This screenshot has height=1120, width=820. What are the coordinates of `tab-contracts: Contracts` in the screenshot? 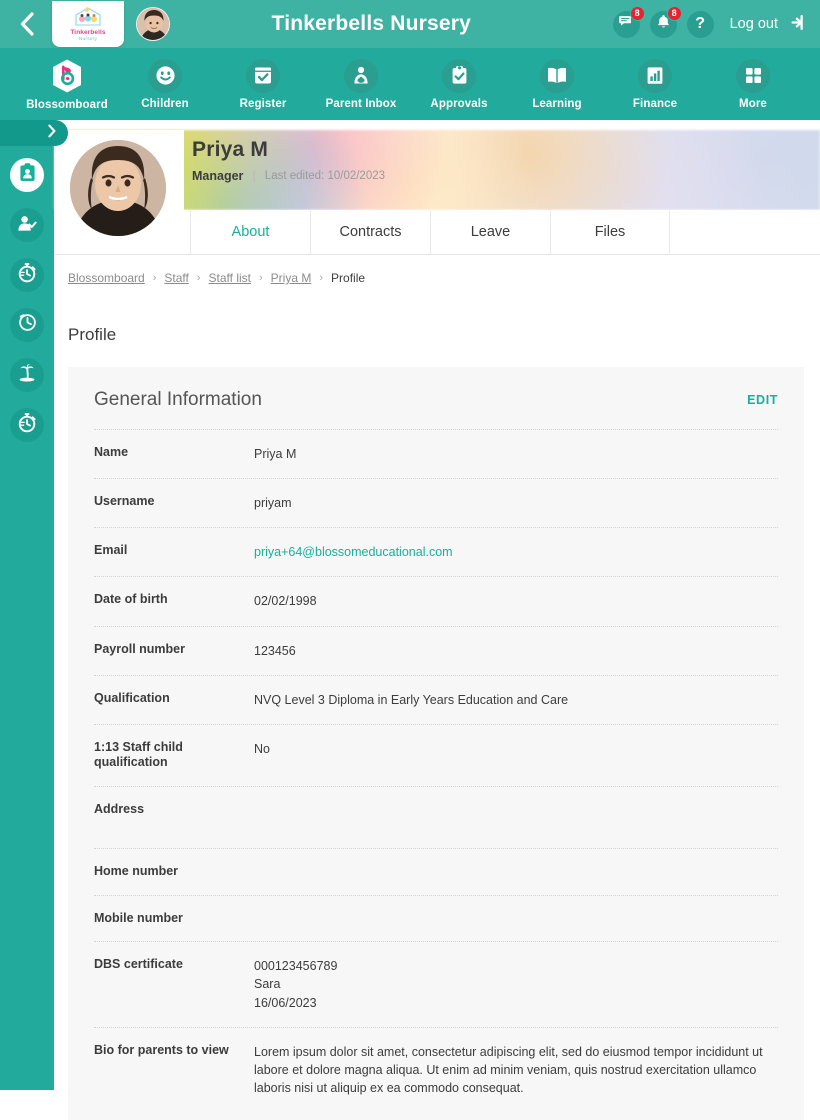 It's located at (370, 232).